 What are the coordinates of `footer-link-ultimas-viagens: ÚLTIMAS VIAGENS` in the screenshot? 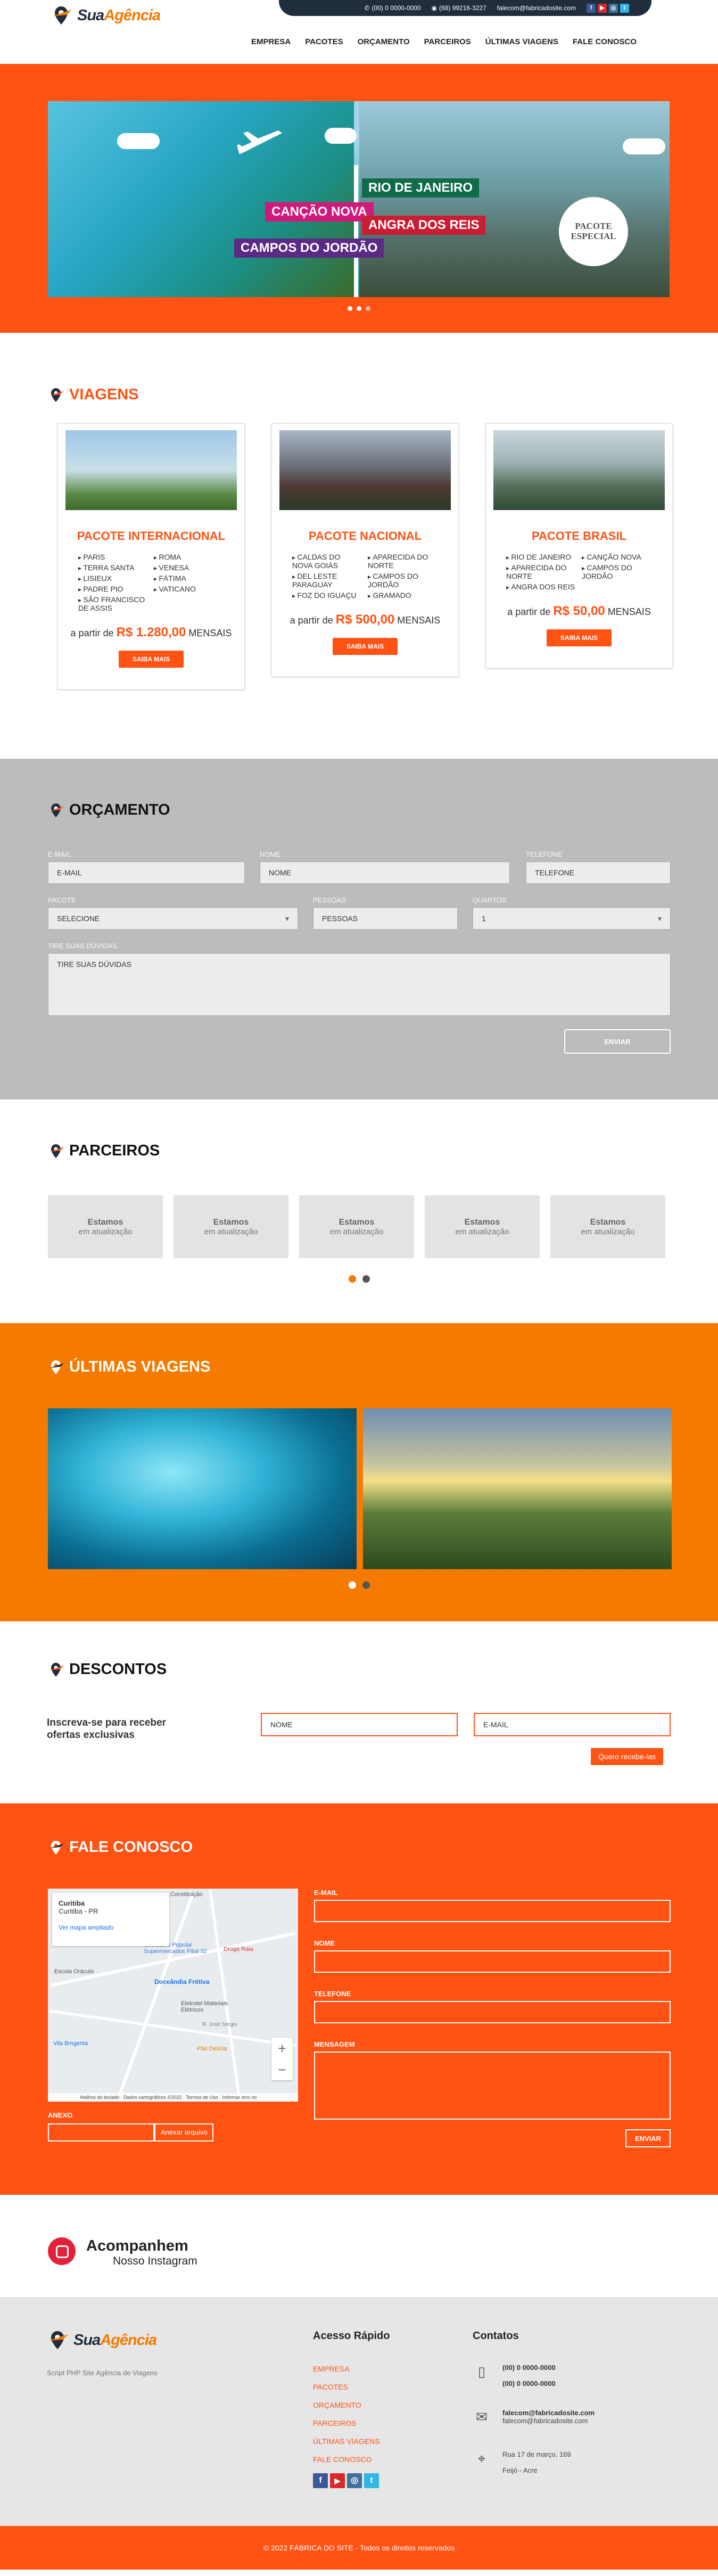 It's located at (352, 2441).